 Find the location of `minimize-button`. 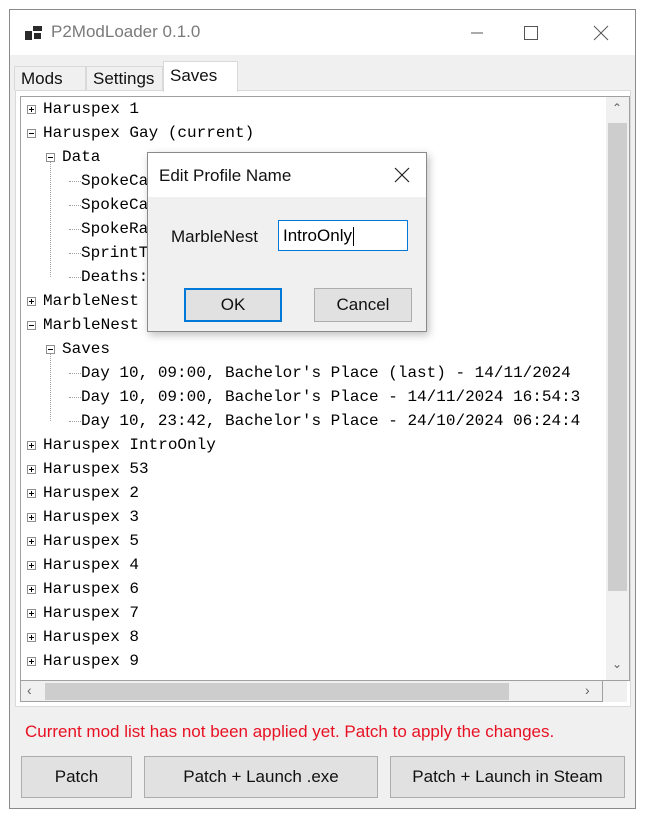

minimize-button is located at coordinates (477, 32).